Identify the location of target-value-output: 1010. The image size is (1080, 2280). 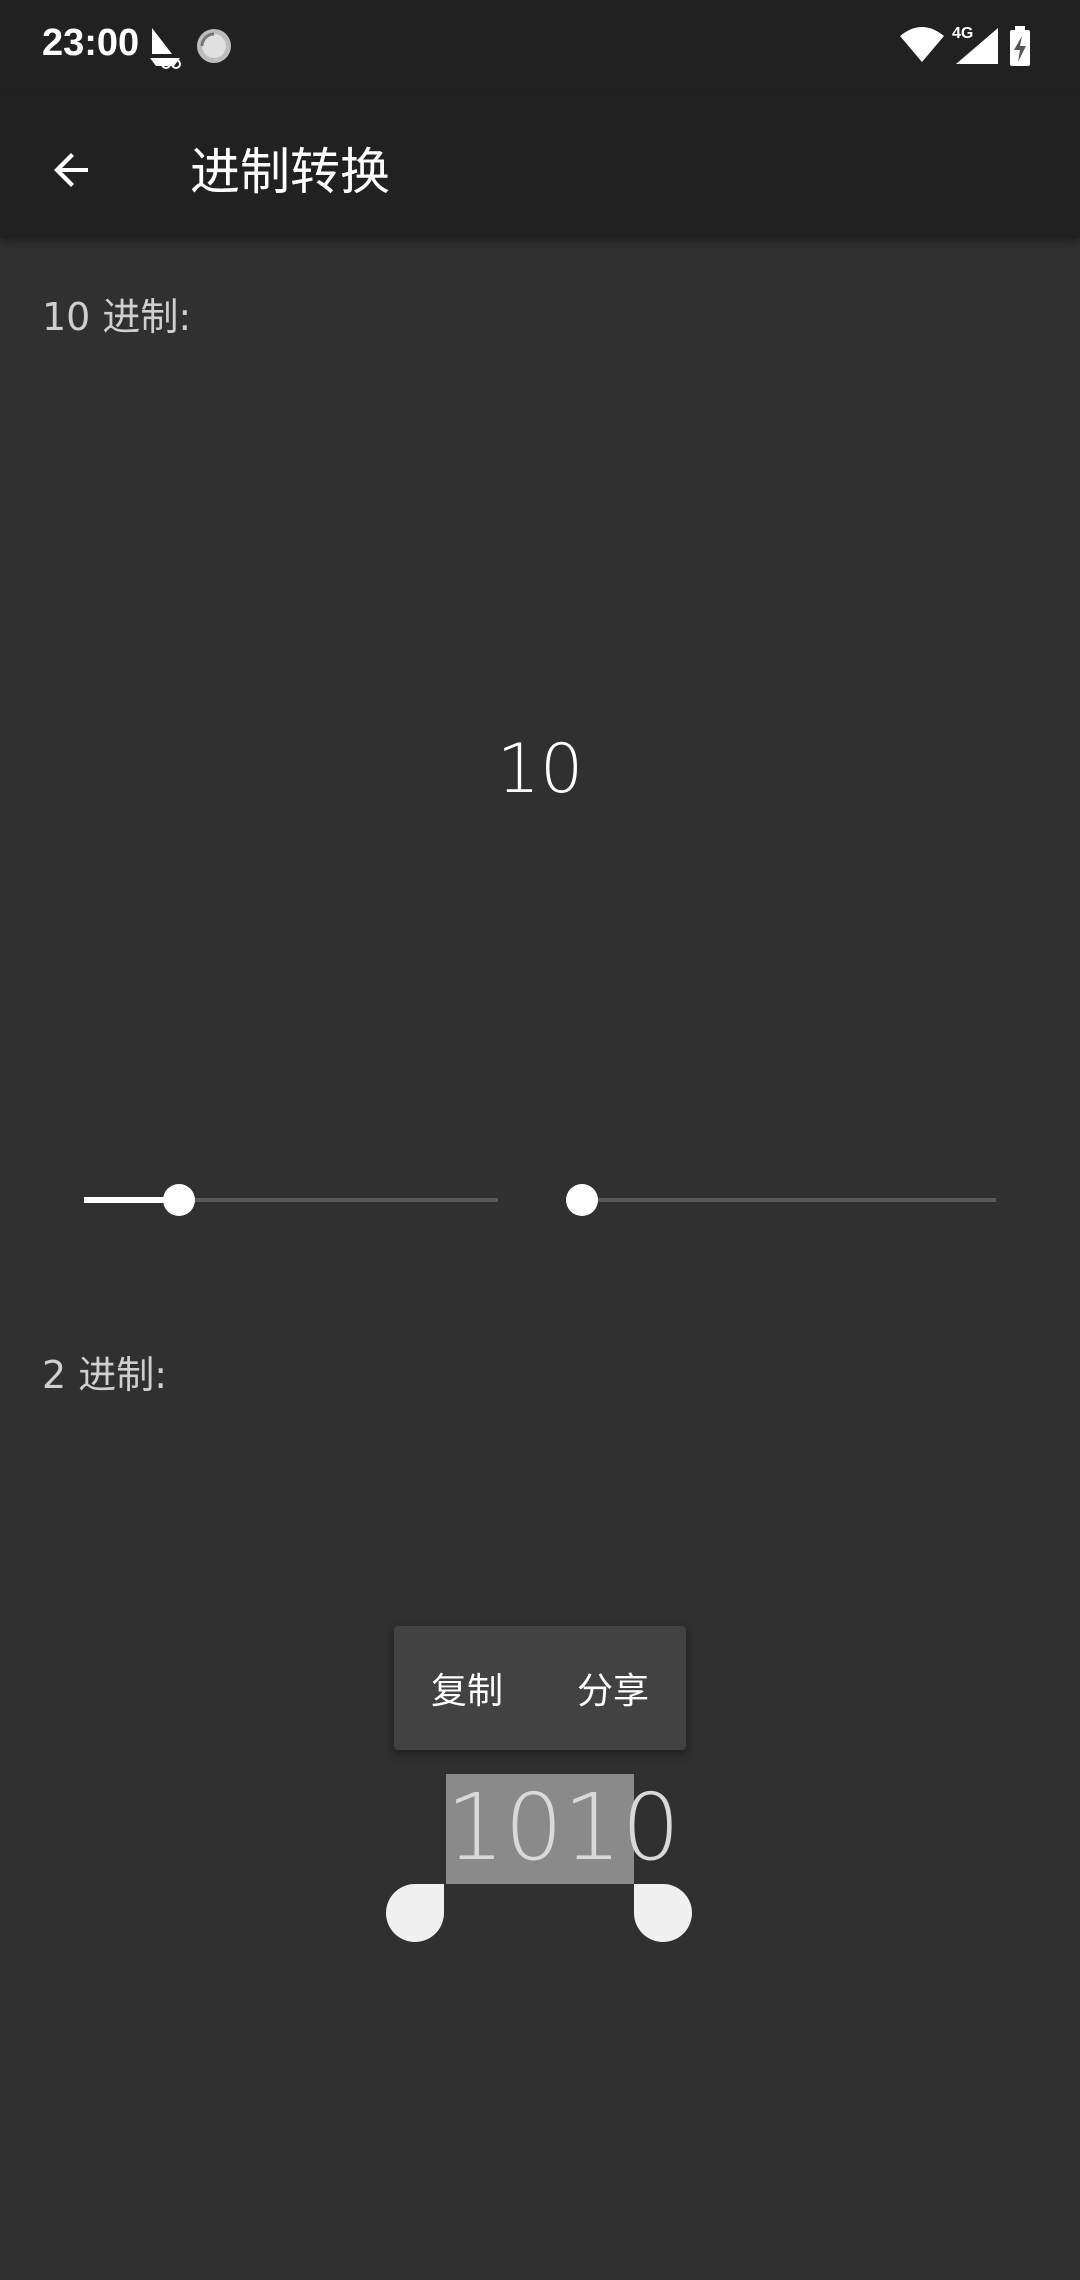
(563, 1828).